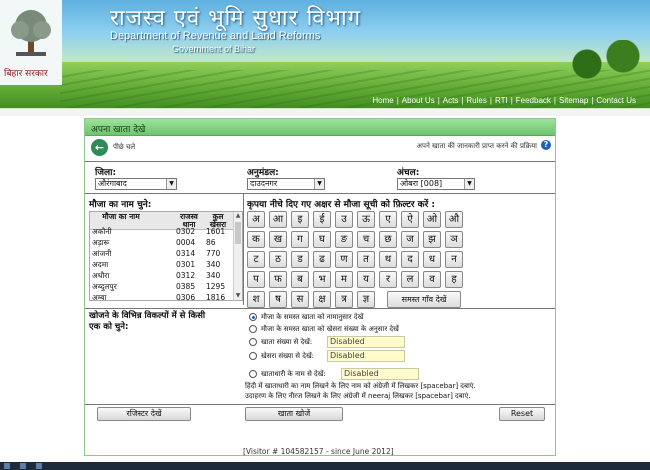  What do you see at coordinates (616, 100) in the screenshot?
I see `nav-contact-us: Contact Us` at bounding box center [616, 100].